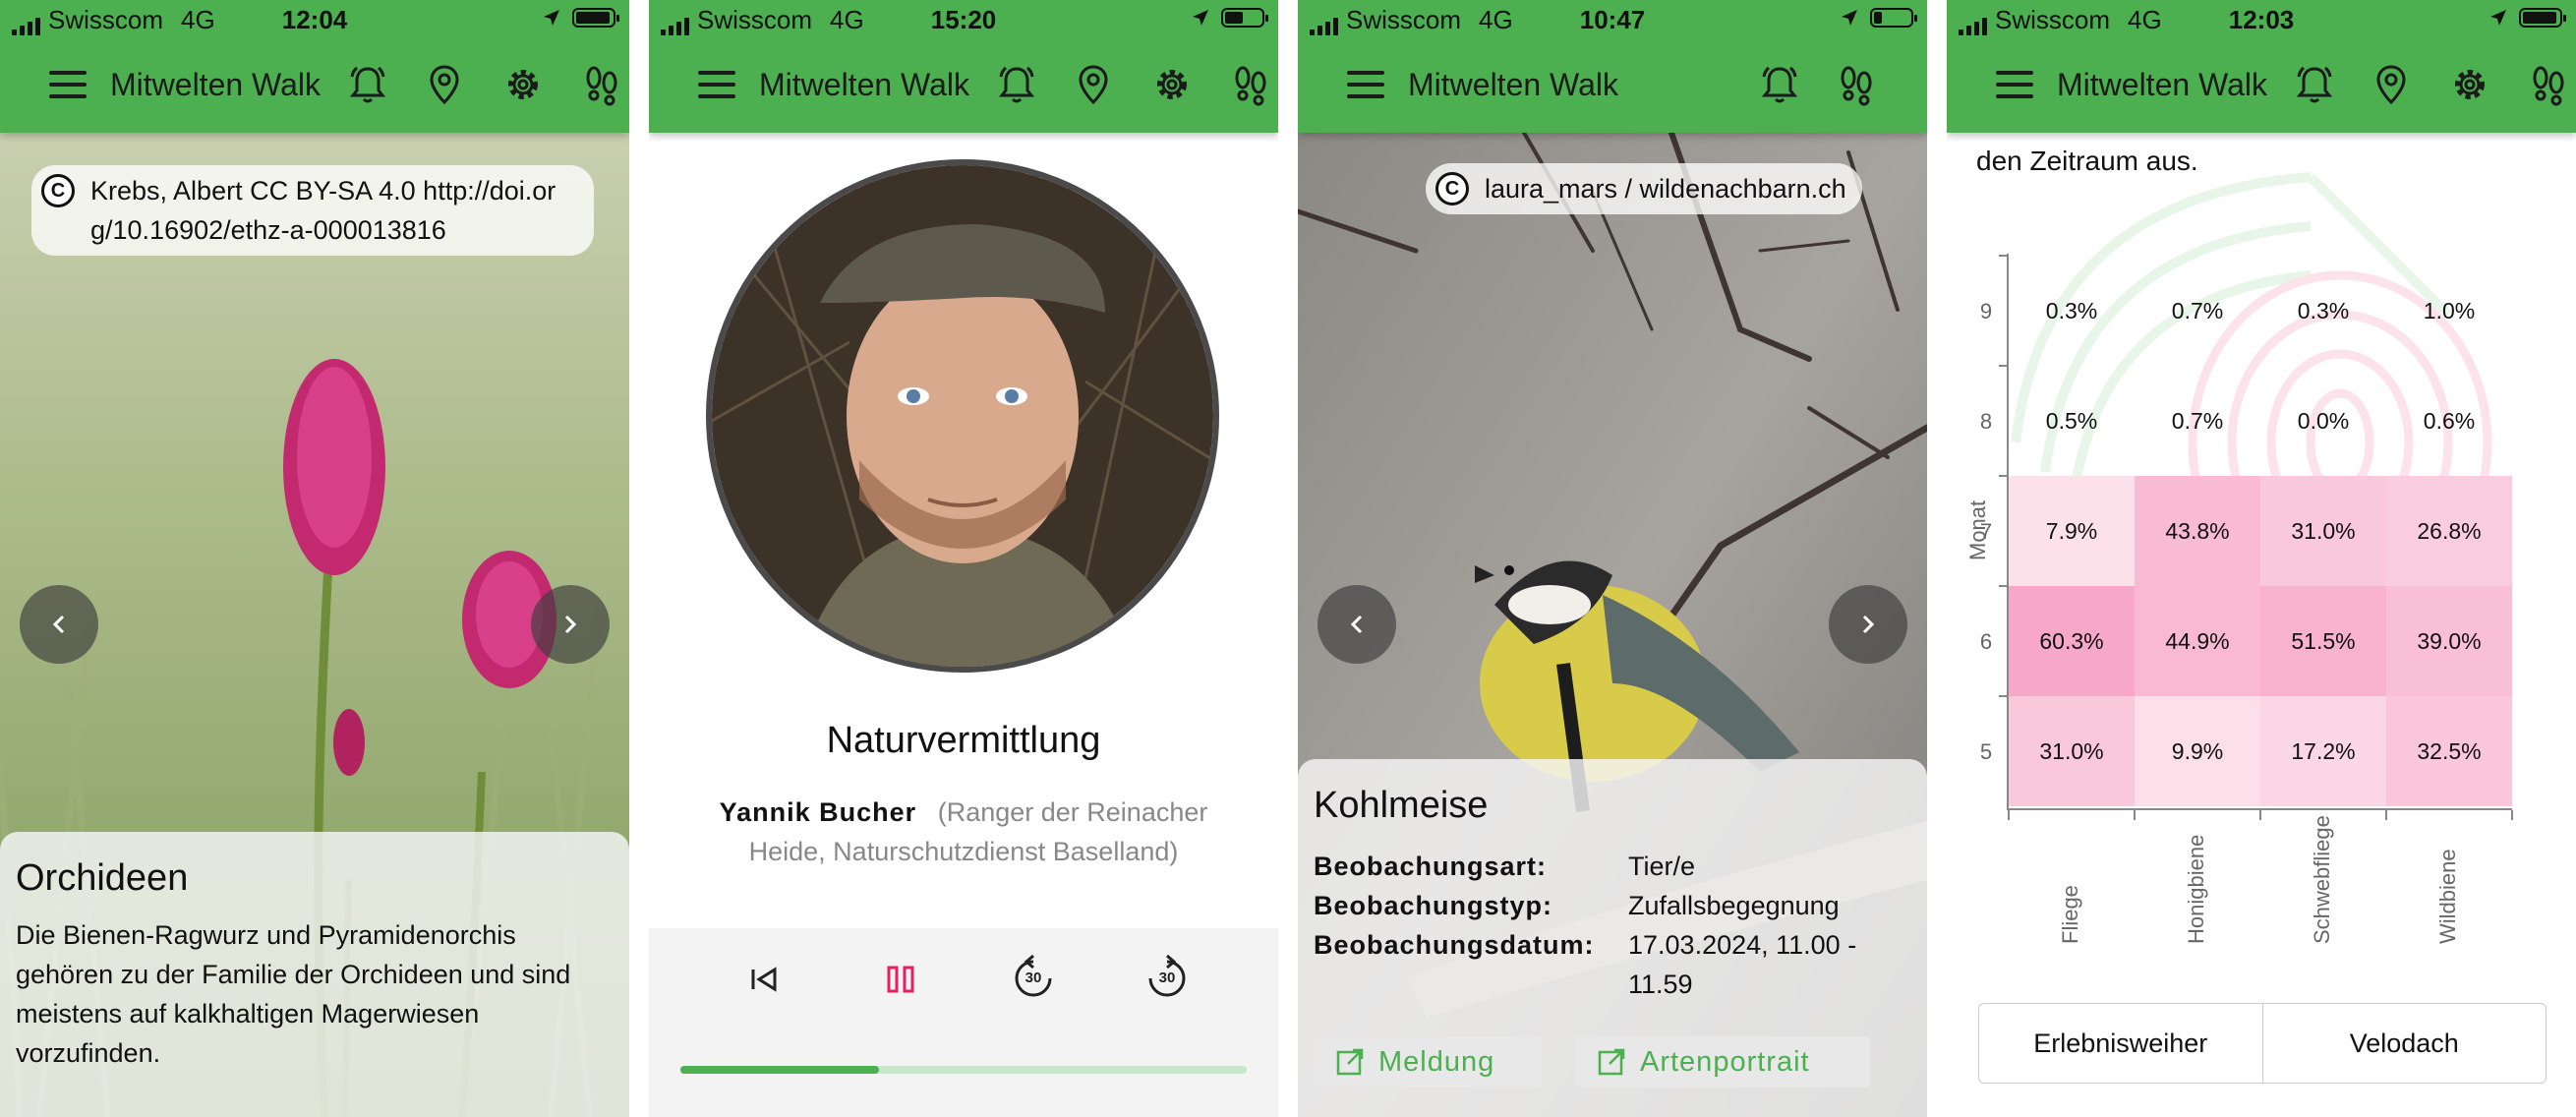  Describe the element at coordinates (1431, 867) in the screenshot. I see `observation-type-label: Beobachungsart:` at that location.